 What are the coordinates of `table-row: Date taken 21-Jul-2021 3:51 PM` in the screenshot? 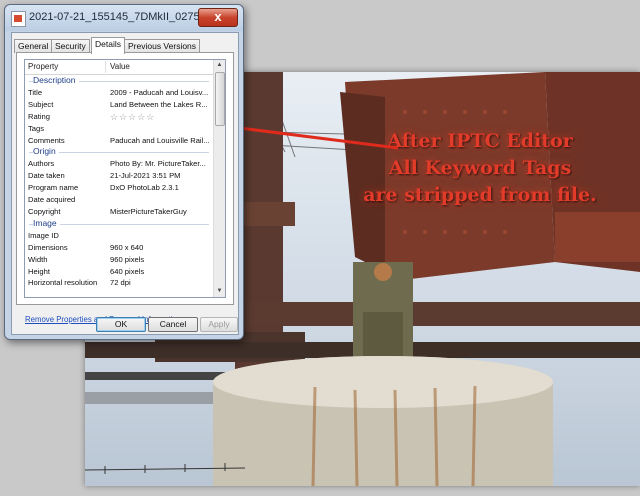 It's located at (119, 176).